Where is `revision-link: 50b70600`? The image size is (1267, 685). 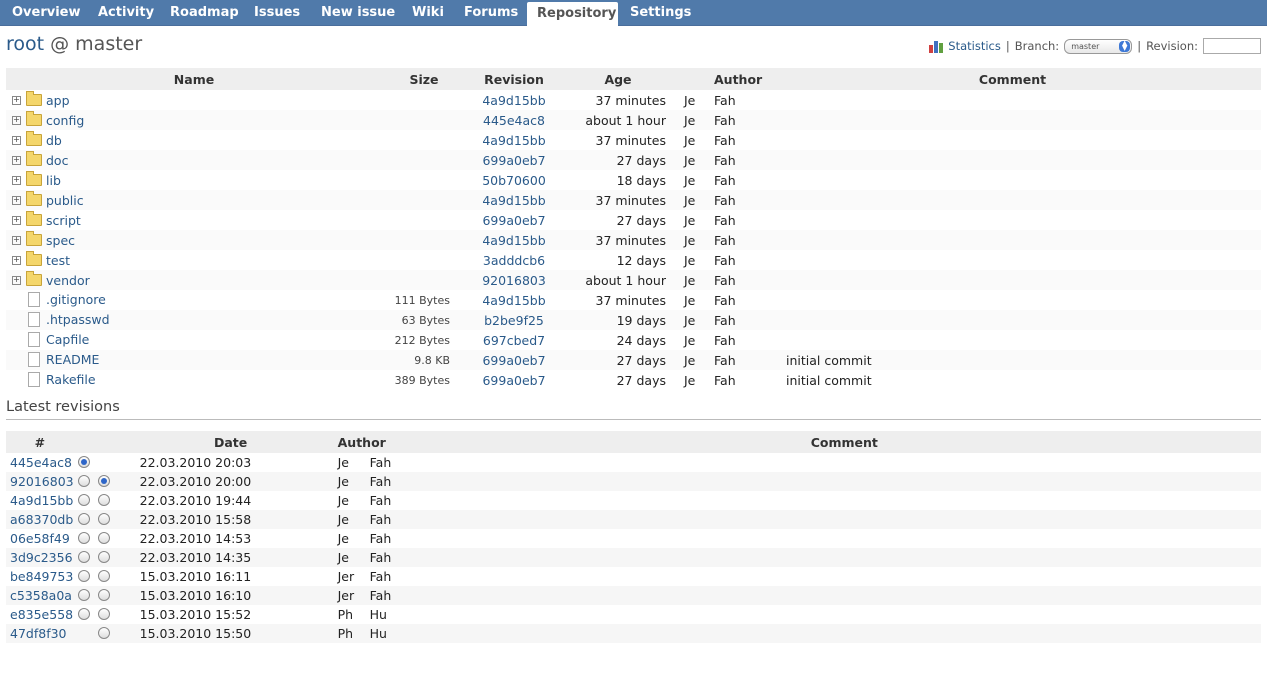
revision-link: 50b70600 is located at coordinates (514, 180).